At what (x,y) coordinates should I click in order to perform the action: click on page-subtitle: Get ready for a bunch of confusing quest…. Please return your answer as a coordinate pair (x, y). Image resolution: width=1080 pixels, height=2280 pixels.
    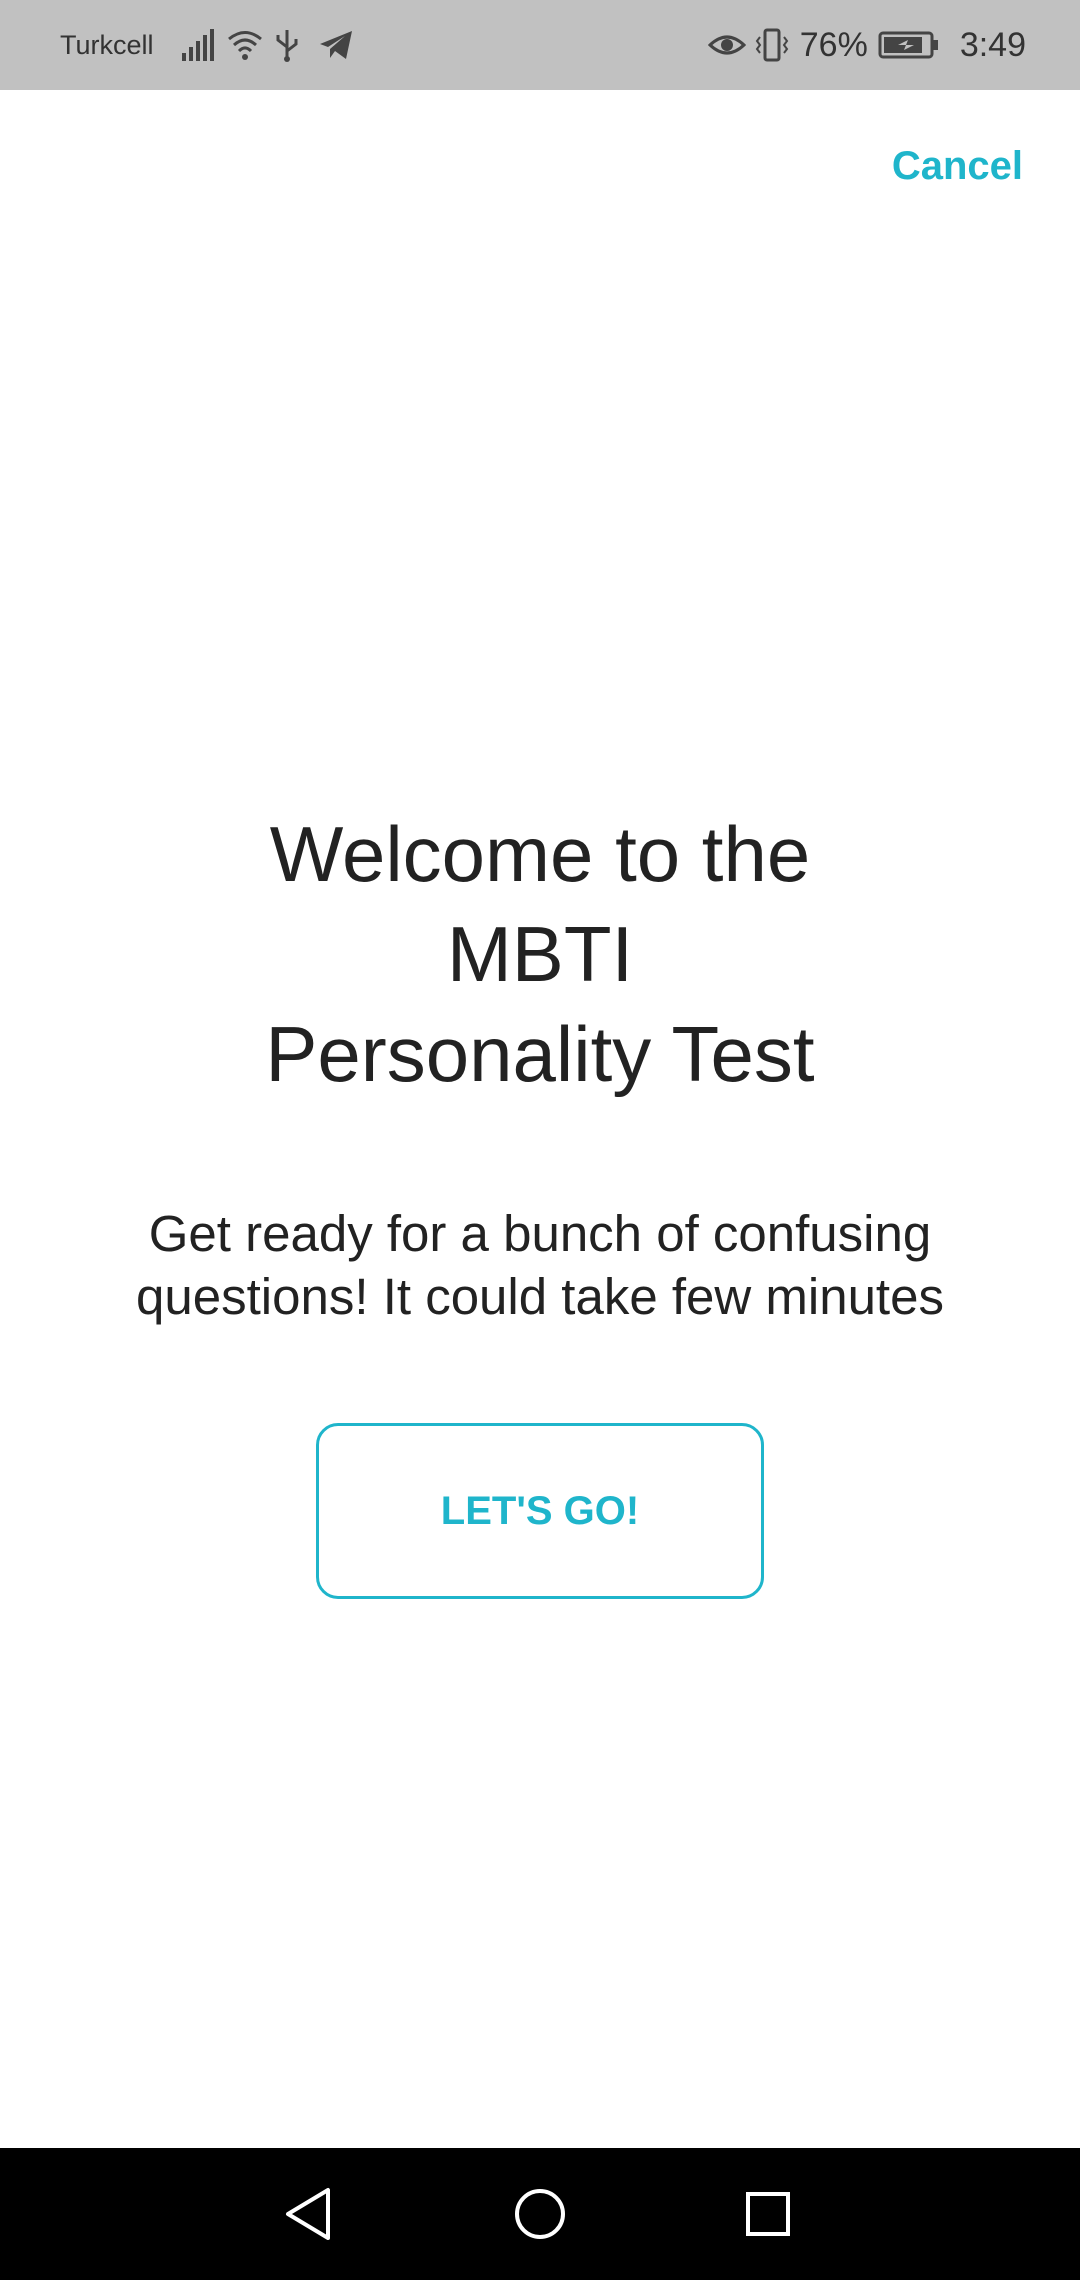
    Looking at the image, I should click on (540, 1265).